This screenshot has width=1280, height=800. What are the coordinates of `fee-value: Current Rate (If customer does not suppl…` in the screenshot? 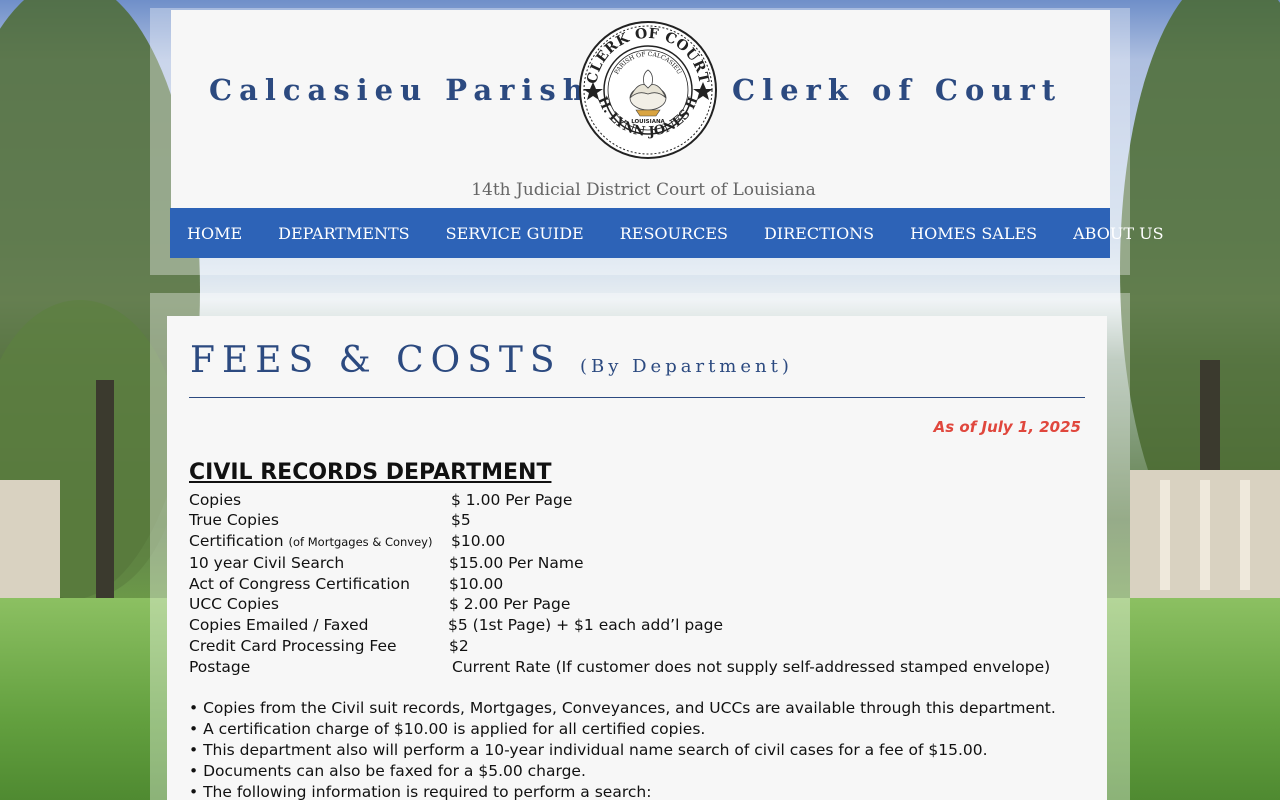 It's located at (751, 667).